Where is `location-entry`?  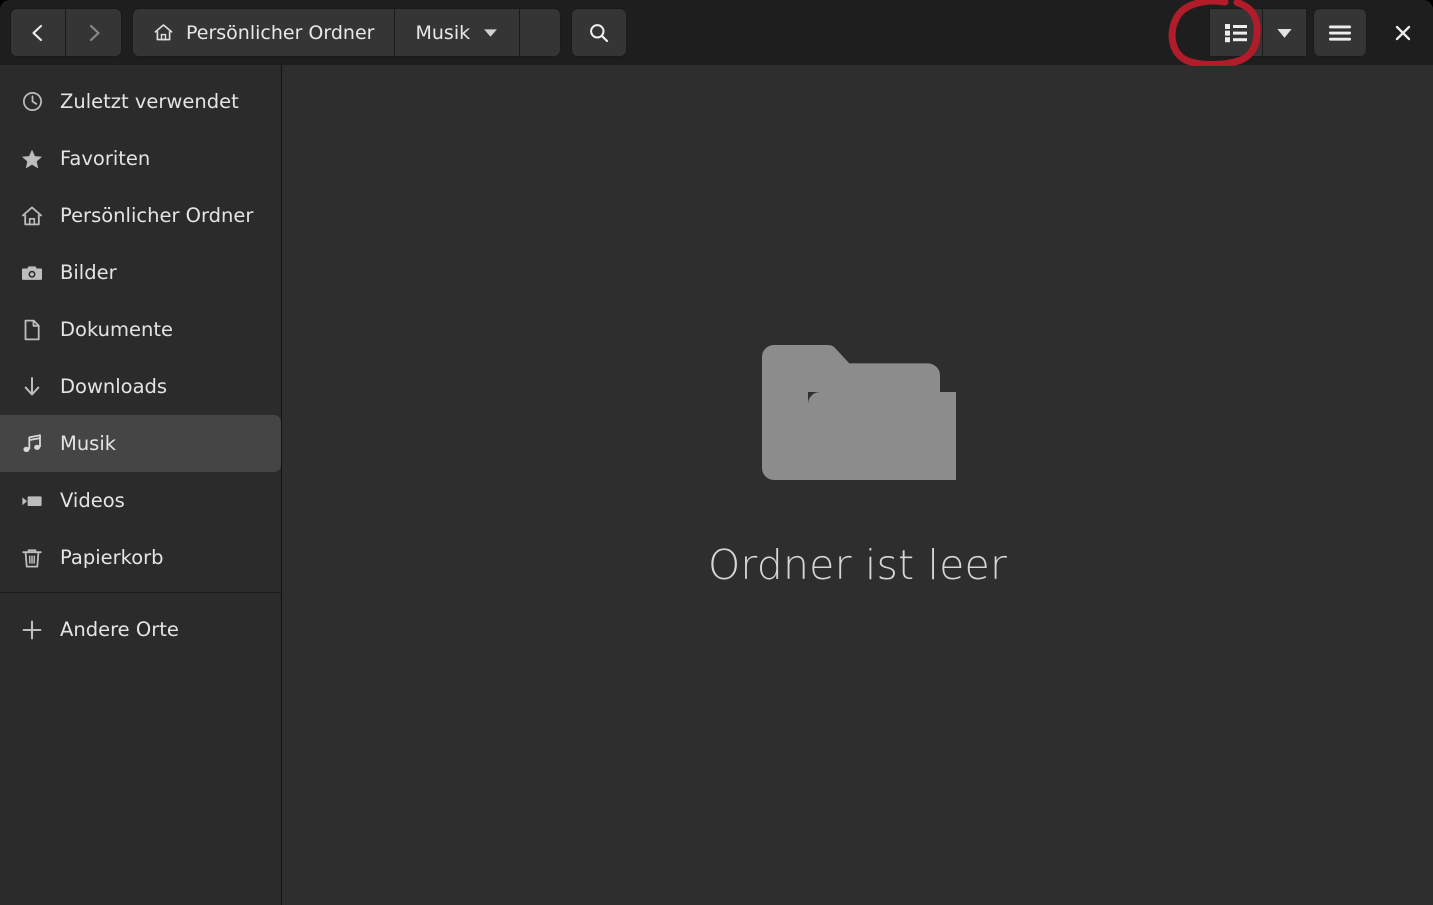 location-entry is located at coordinates (540, 32).